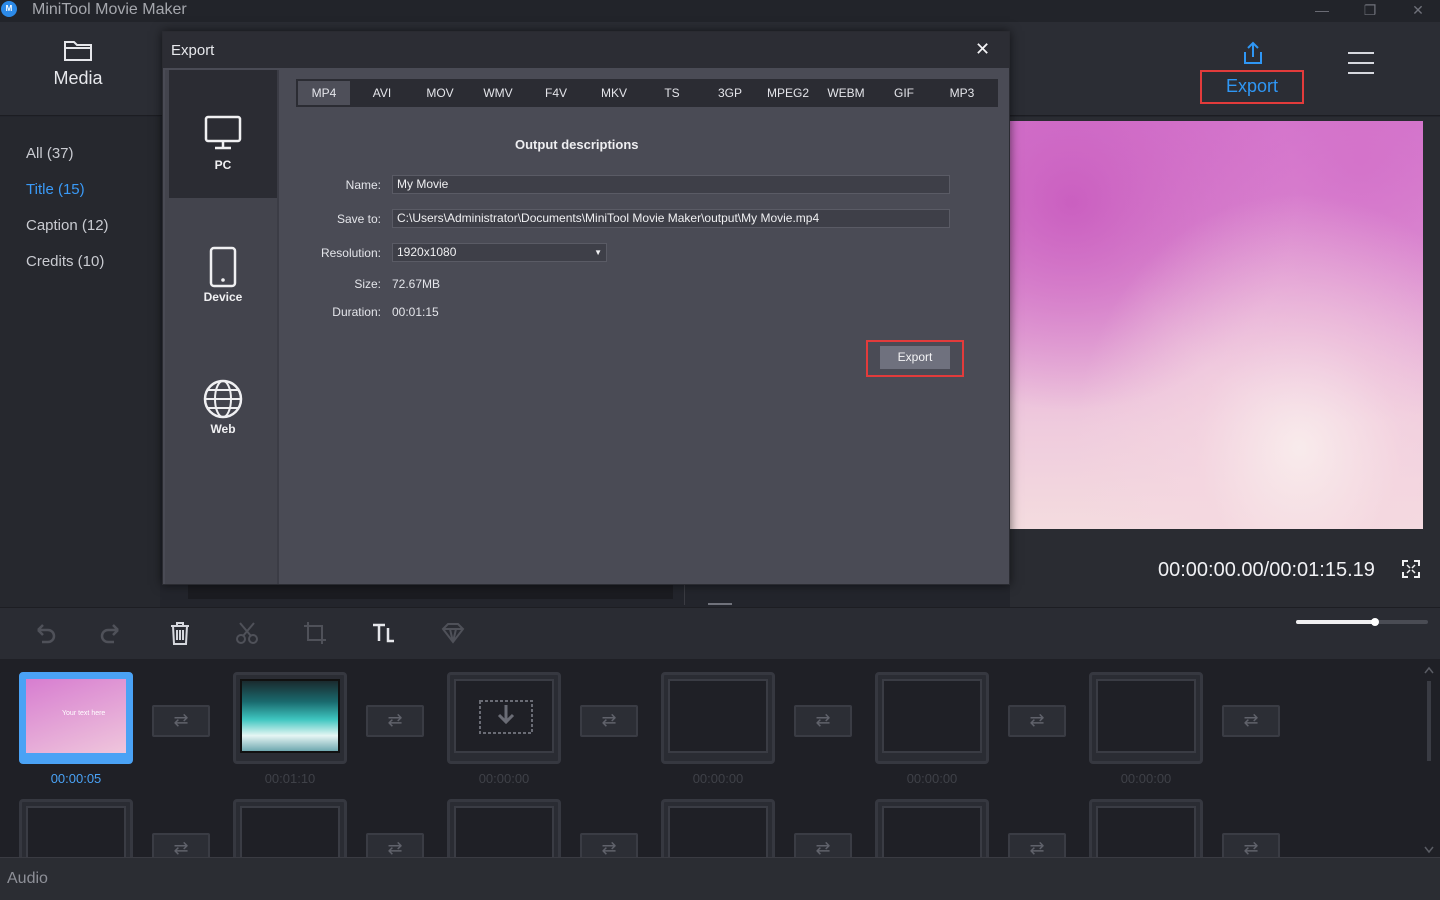  What do you see at coordinates (27, 878) in the screenshot?
I see `audio-label: Audio` at bounding box center [27, 878].